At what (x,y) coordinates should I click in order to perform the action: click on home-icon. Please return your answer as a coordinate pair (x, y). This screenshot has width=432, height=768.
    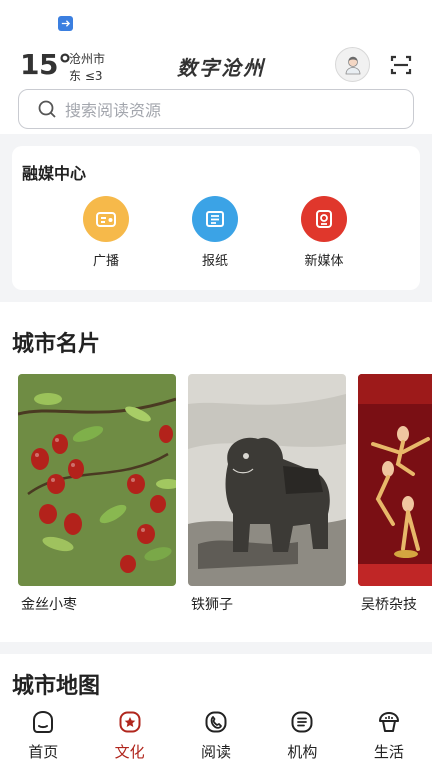
    Looking at the image, I should click on (43, 721).